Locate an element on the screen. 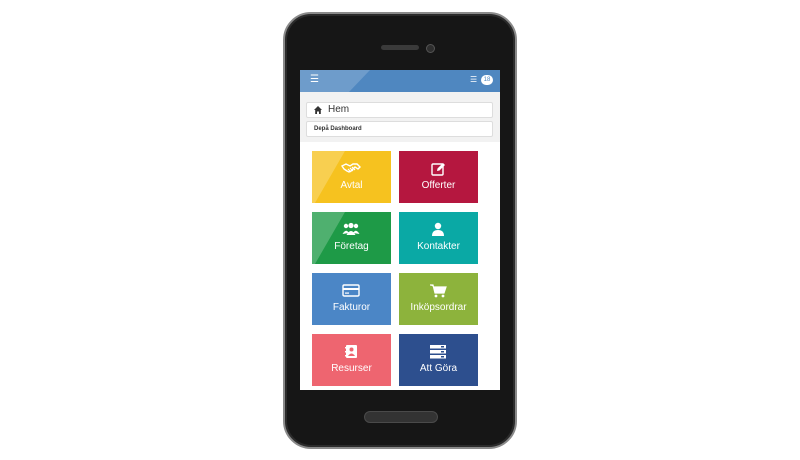  tile-label: Offerter is located at coordinates (438, 185).